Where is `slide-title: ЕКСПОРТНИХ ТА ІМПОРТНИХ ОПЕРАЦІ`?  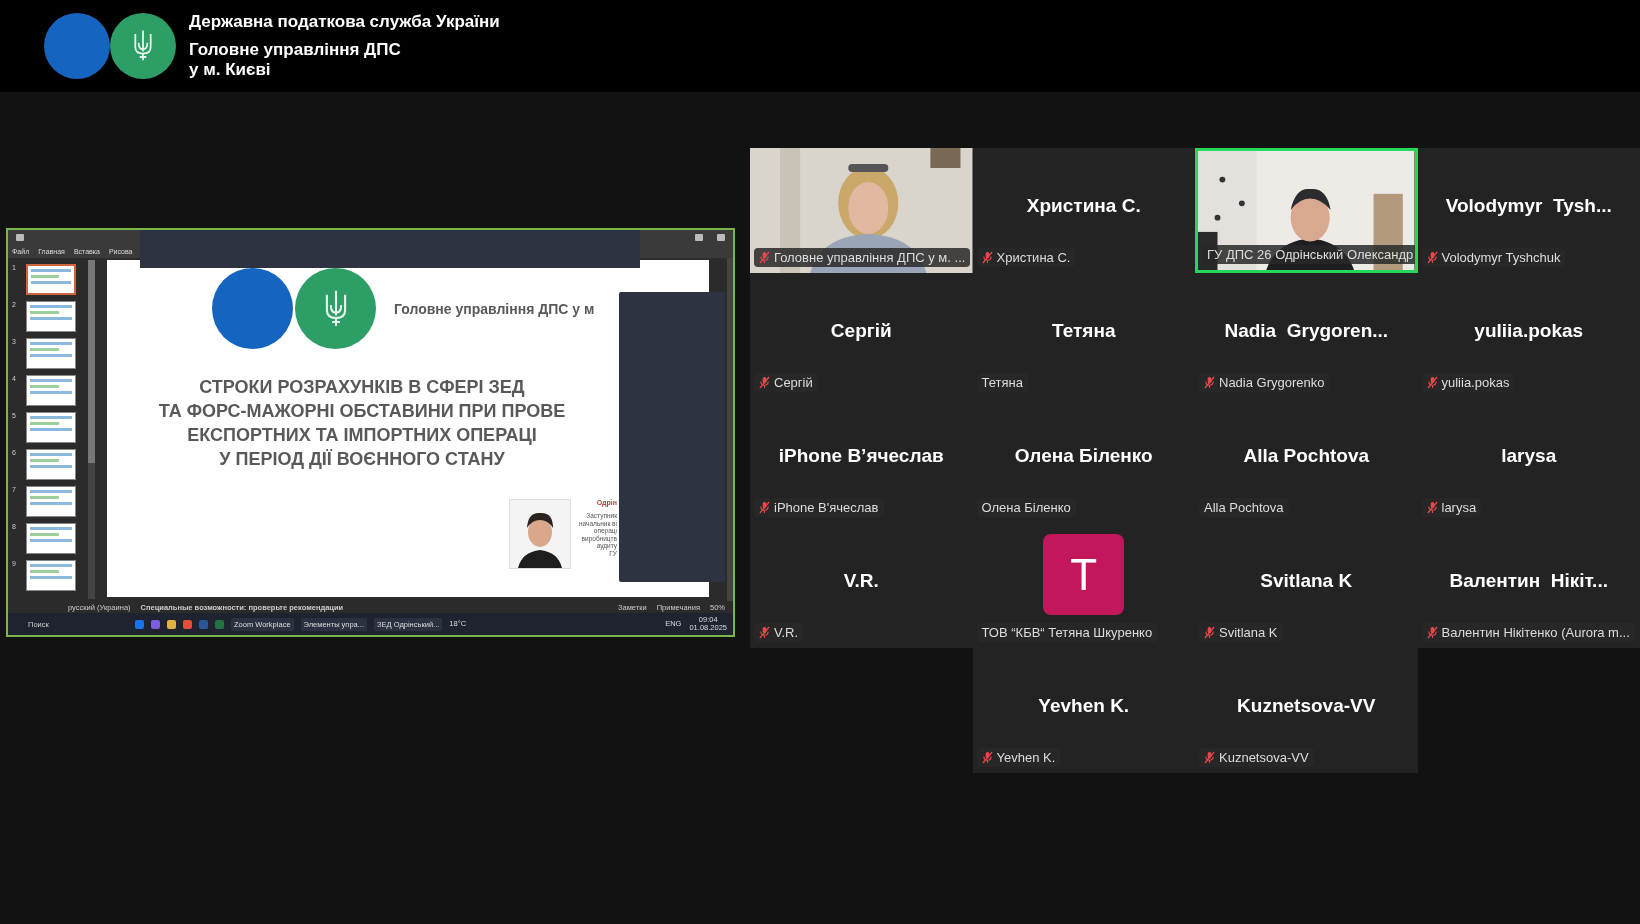
slide-title: ЕКСПОРТНИХ ТА ІМПОРТНИХ ОПЕРАЦІ is located at coordinates (362, 435).